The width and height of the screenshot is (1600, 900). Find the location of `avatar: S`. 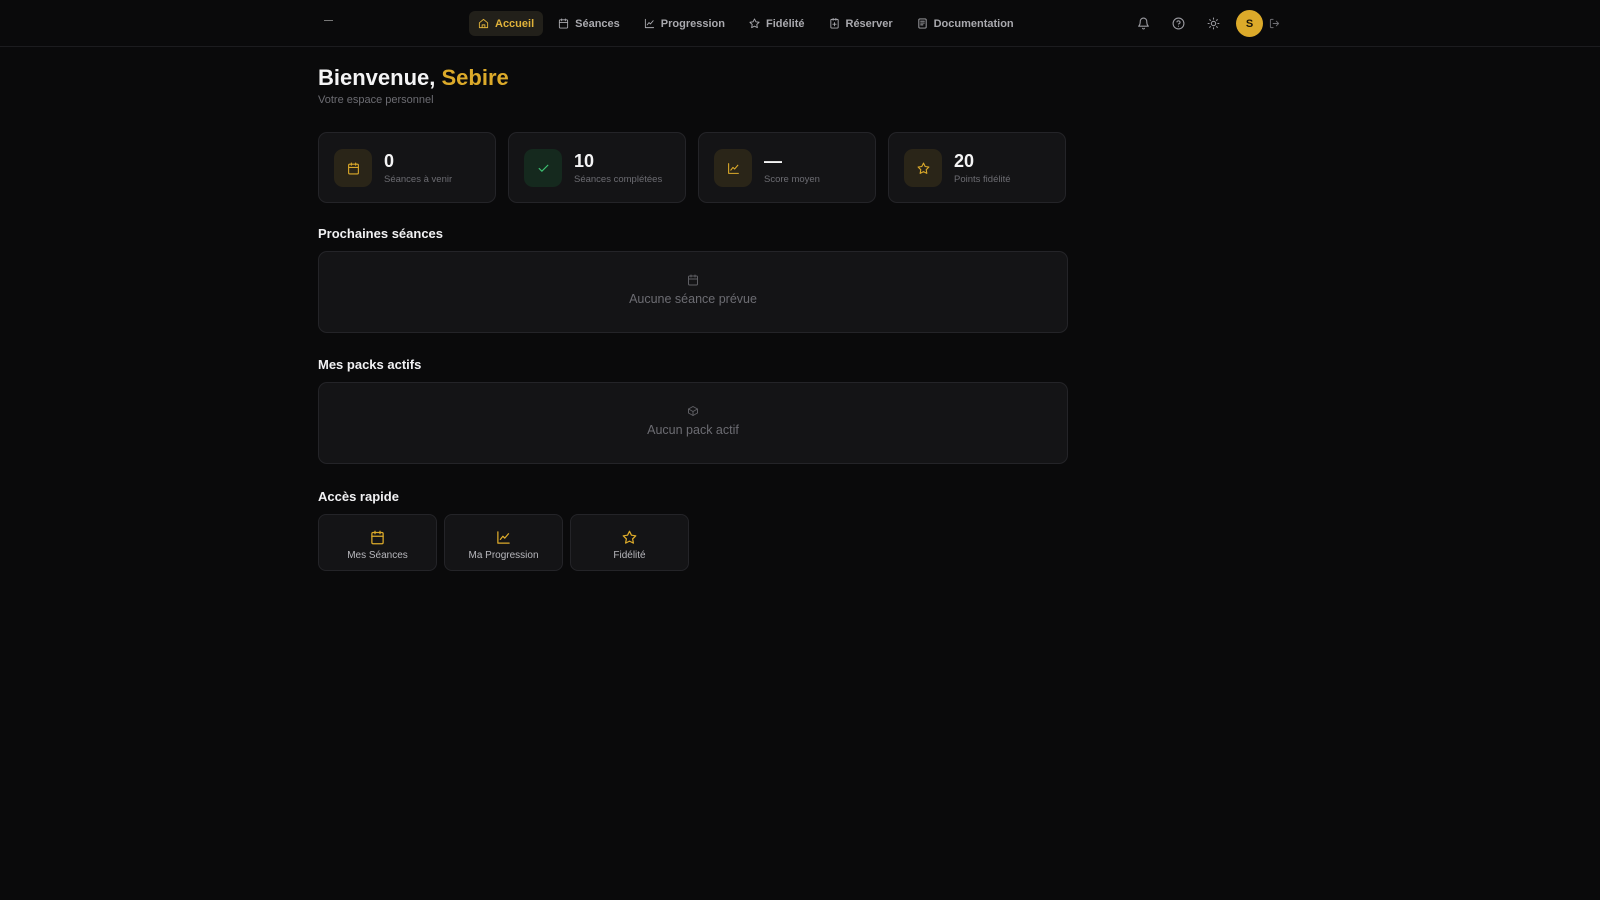

avatar: S is located at coordinates (1249, 23).